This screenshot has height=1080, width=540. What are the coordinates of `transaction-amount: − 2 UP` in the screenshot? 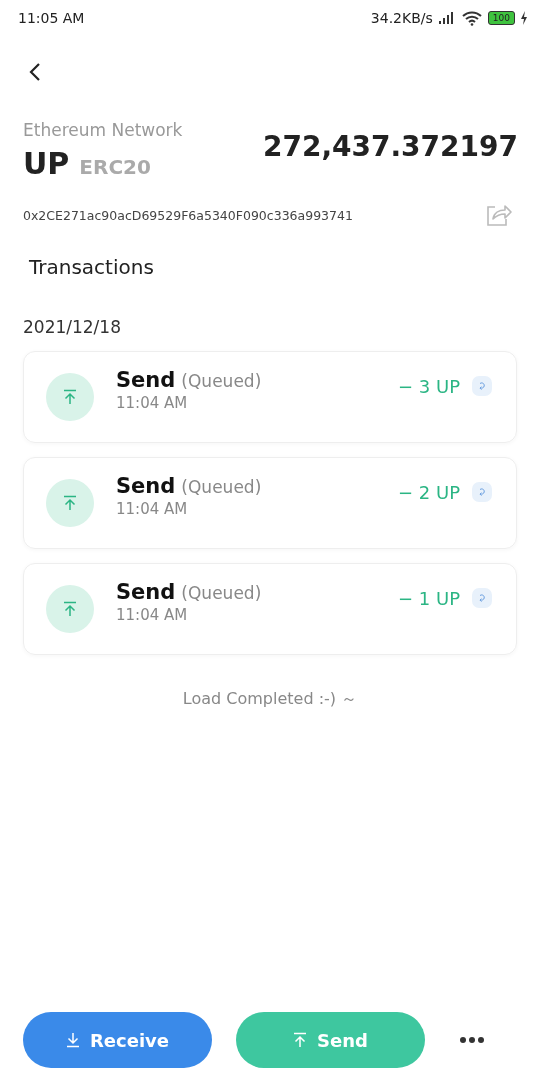 It's located at (429, 492).